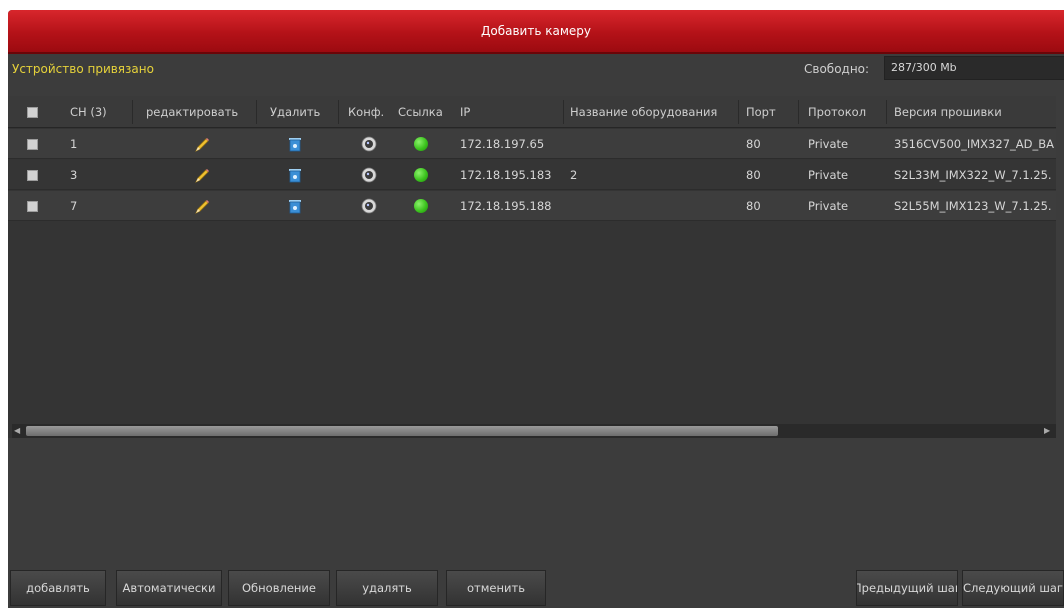 This screenshot has width=1064, height=608. Describe the element at coordinates (643, 112) in the screenshot. I see `header-device-name: Название оборудования` at that location.